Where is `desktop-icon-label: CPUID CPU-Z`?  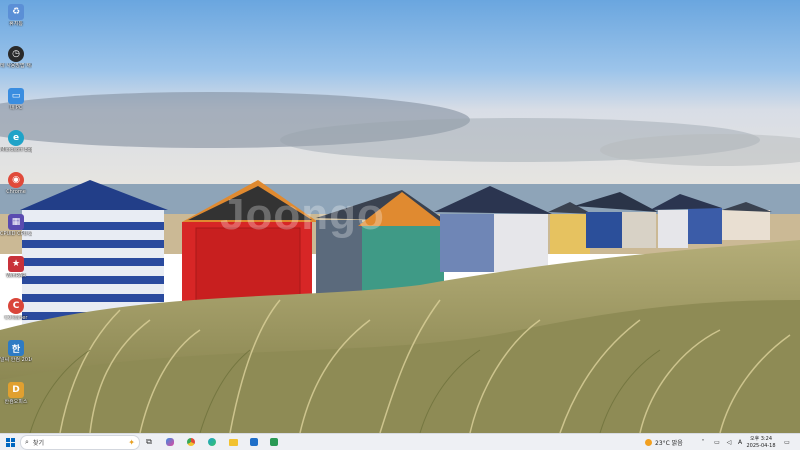 desktop-icon-label: CPUID CPU-Z is located at coordinates (16, 234).